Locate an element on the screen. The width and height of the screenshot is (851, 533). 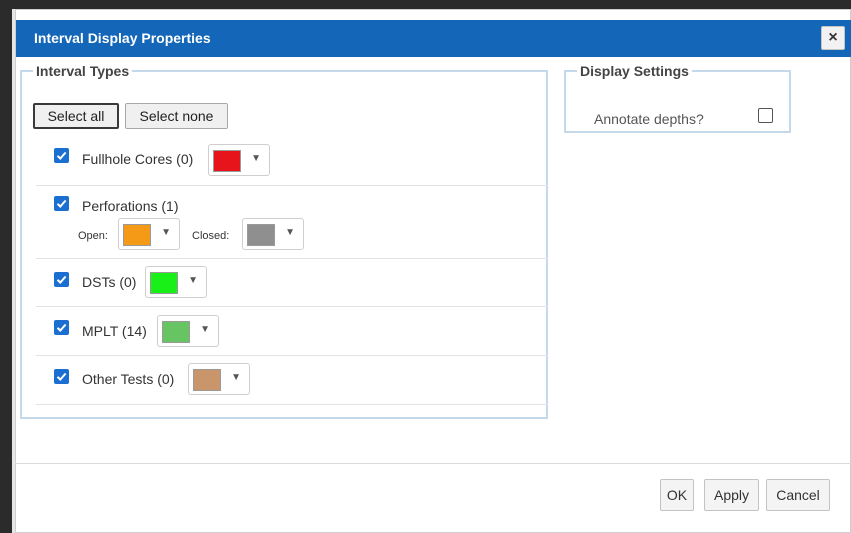
window-frame-top is located at coordinates (425, 4).